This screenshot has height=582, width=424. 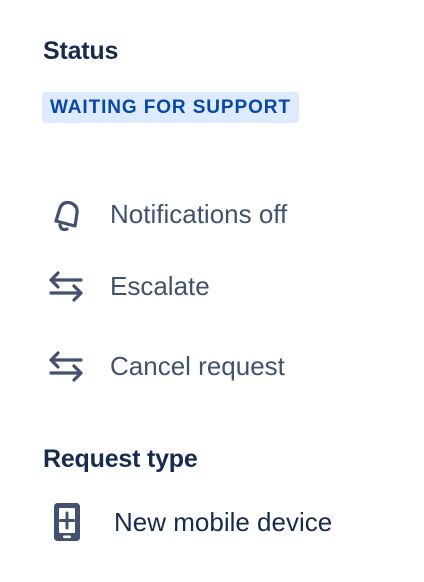 I want to click on notifications-off-button: Notifications off, so click(x=163, y=214).